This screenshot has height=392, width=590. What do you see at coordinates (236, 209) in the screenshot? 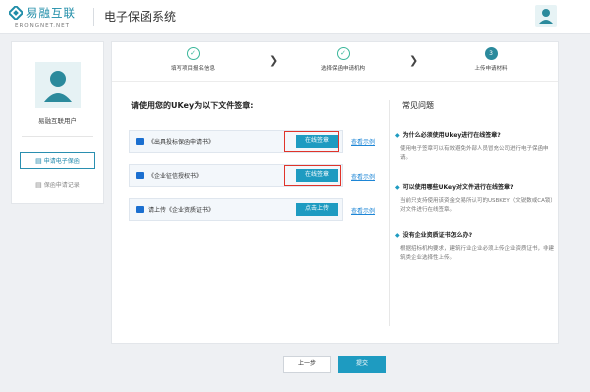
I see `document-row: 请上传《企业资质证书》 点击上传` at bounding box center [236, 209].